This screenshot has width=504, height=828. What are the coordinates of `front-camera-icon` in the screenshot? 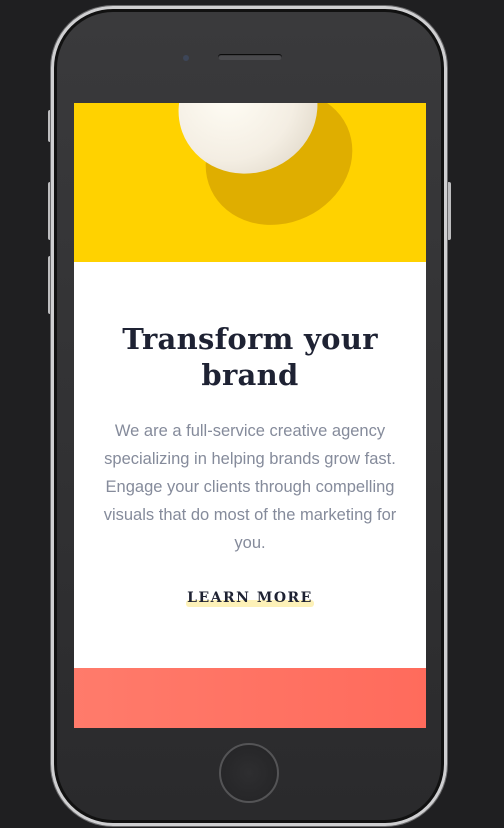 It's located at (186, 58).